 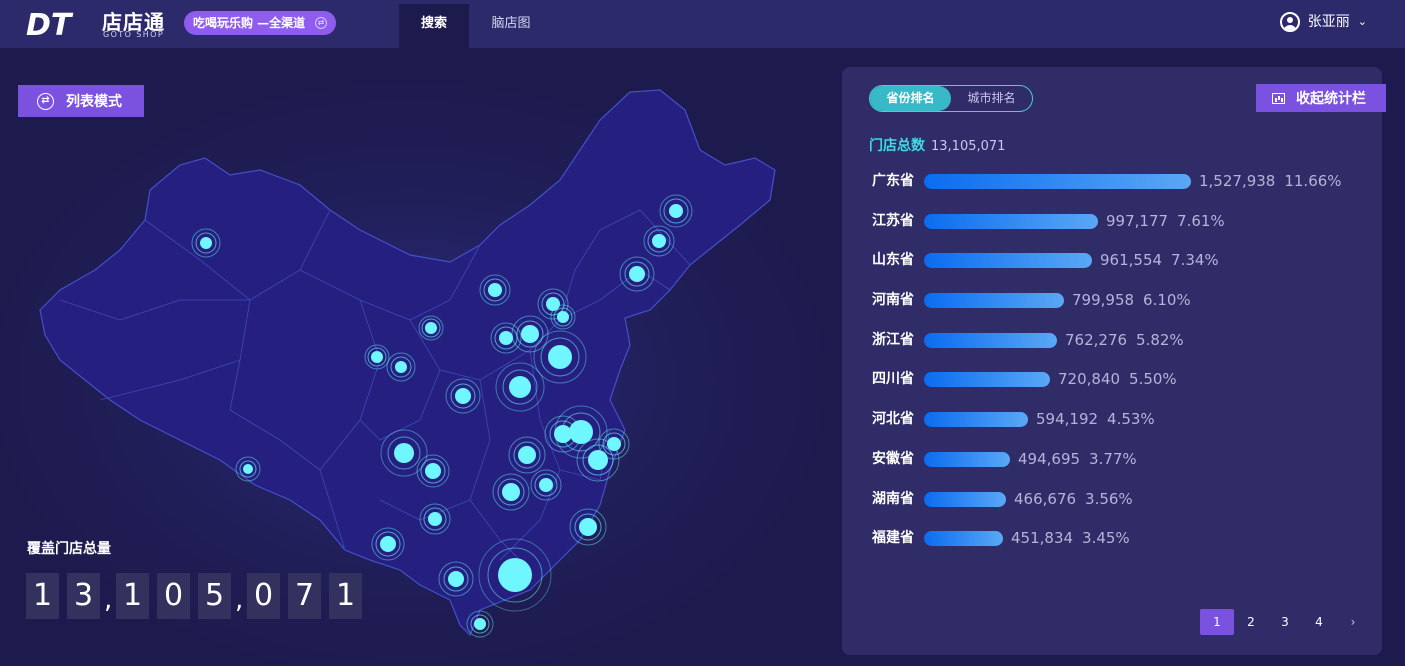 What do you see at coordinates (893, 458) in the screenshot?
I see `province-name: 安徽省` at bounding box center [893, 458].